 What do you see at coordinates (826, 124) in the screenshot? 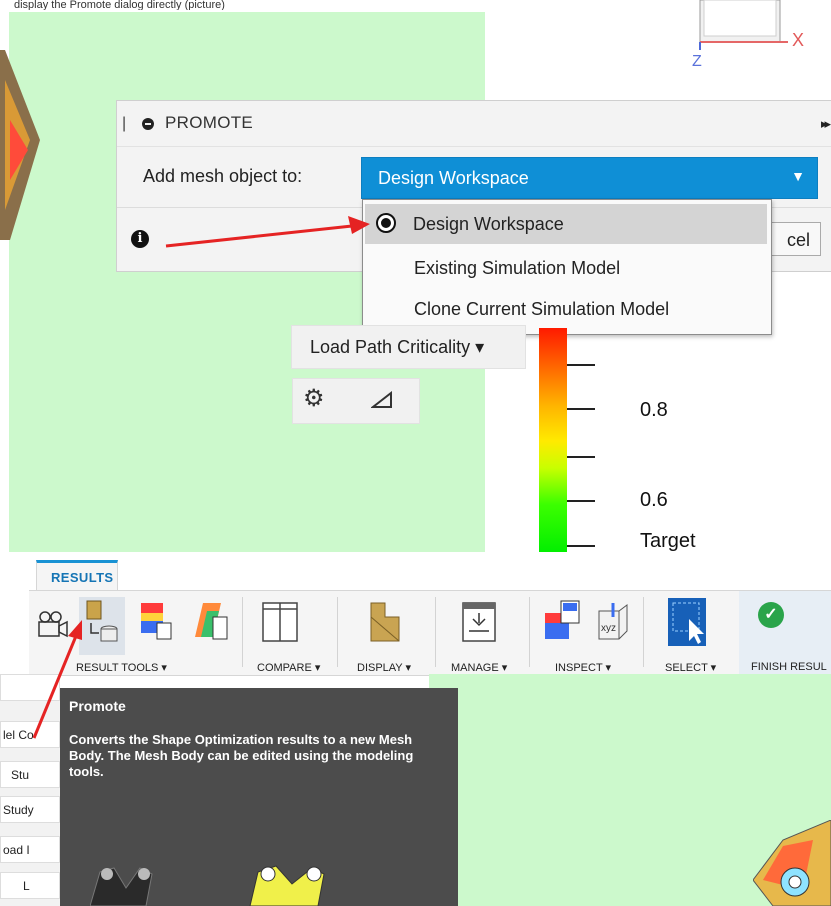
I see `expand-arrows-icon: ▸▸` at bounding box center [826, 124].